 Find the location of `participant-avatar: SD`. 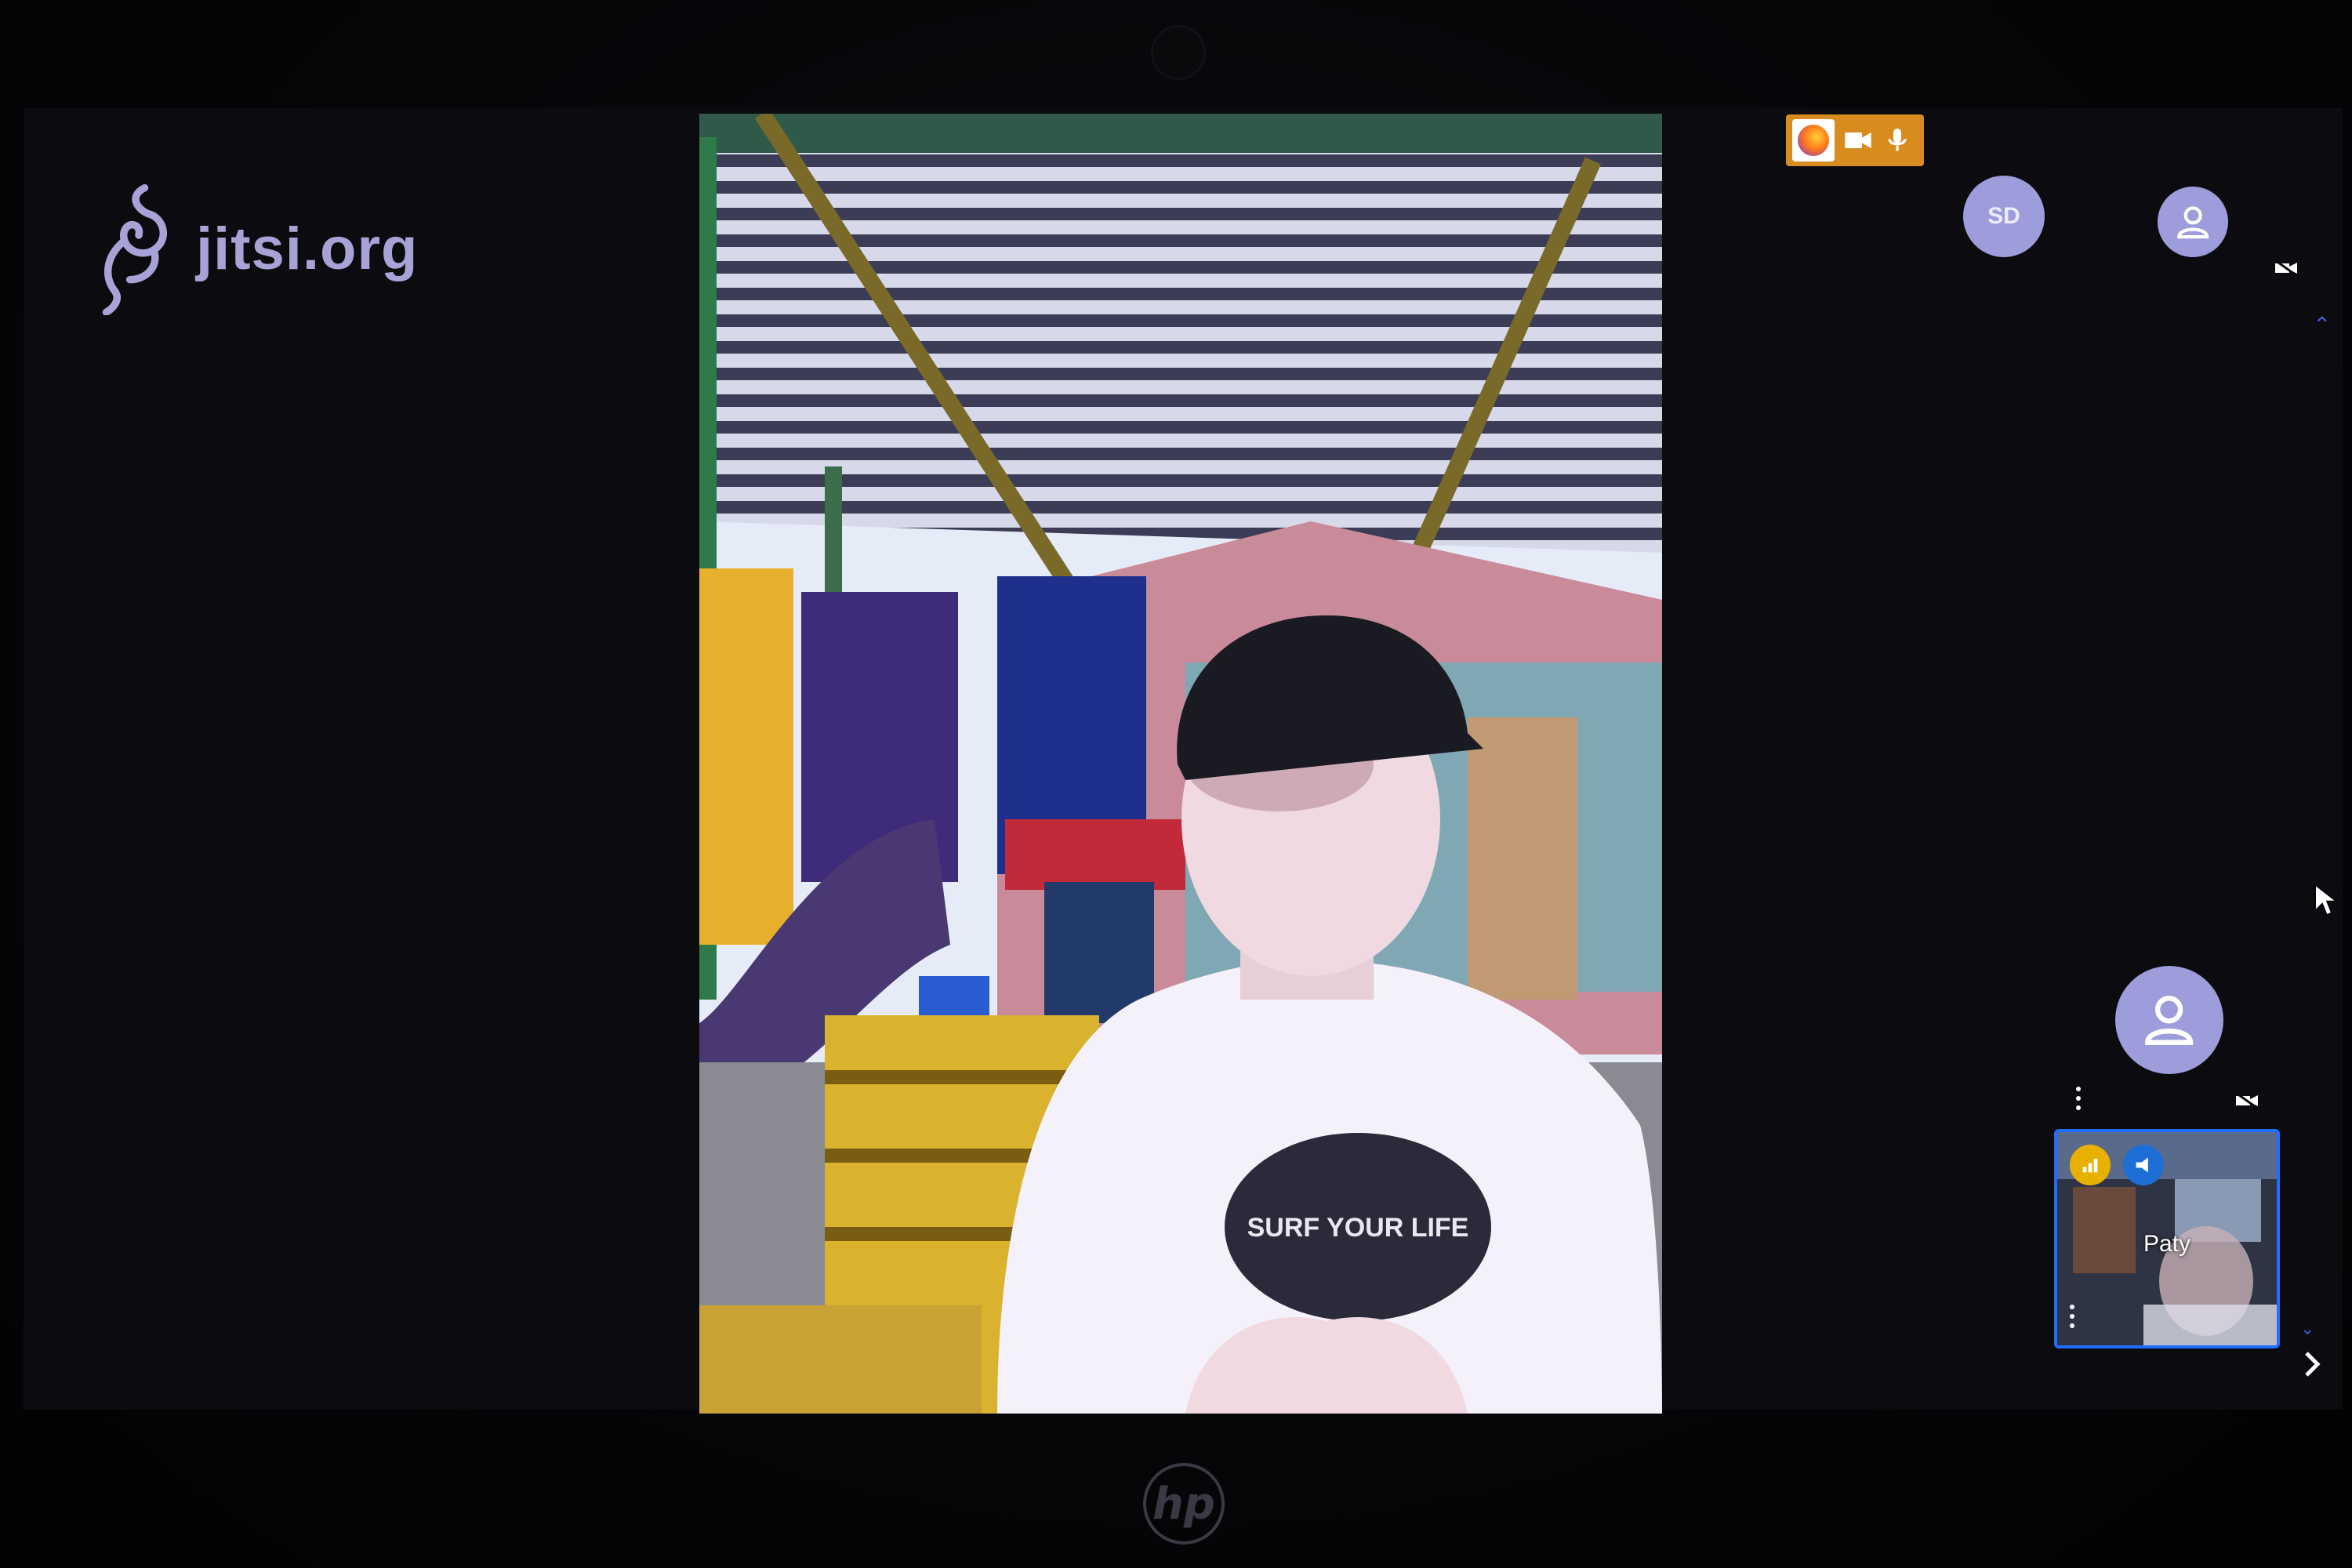

participant-avatar: SD is located at coordinates (2004, 216).